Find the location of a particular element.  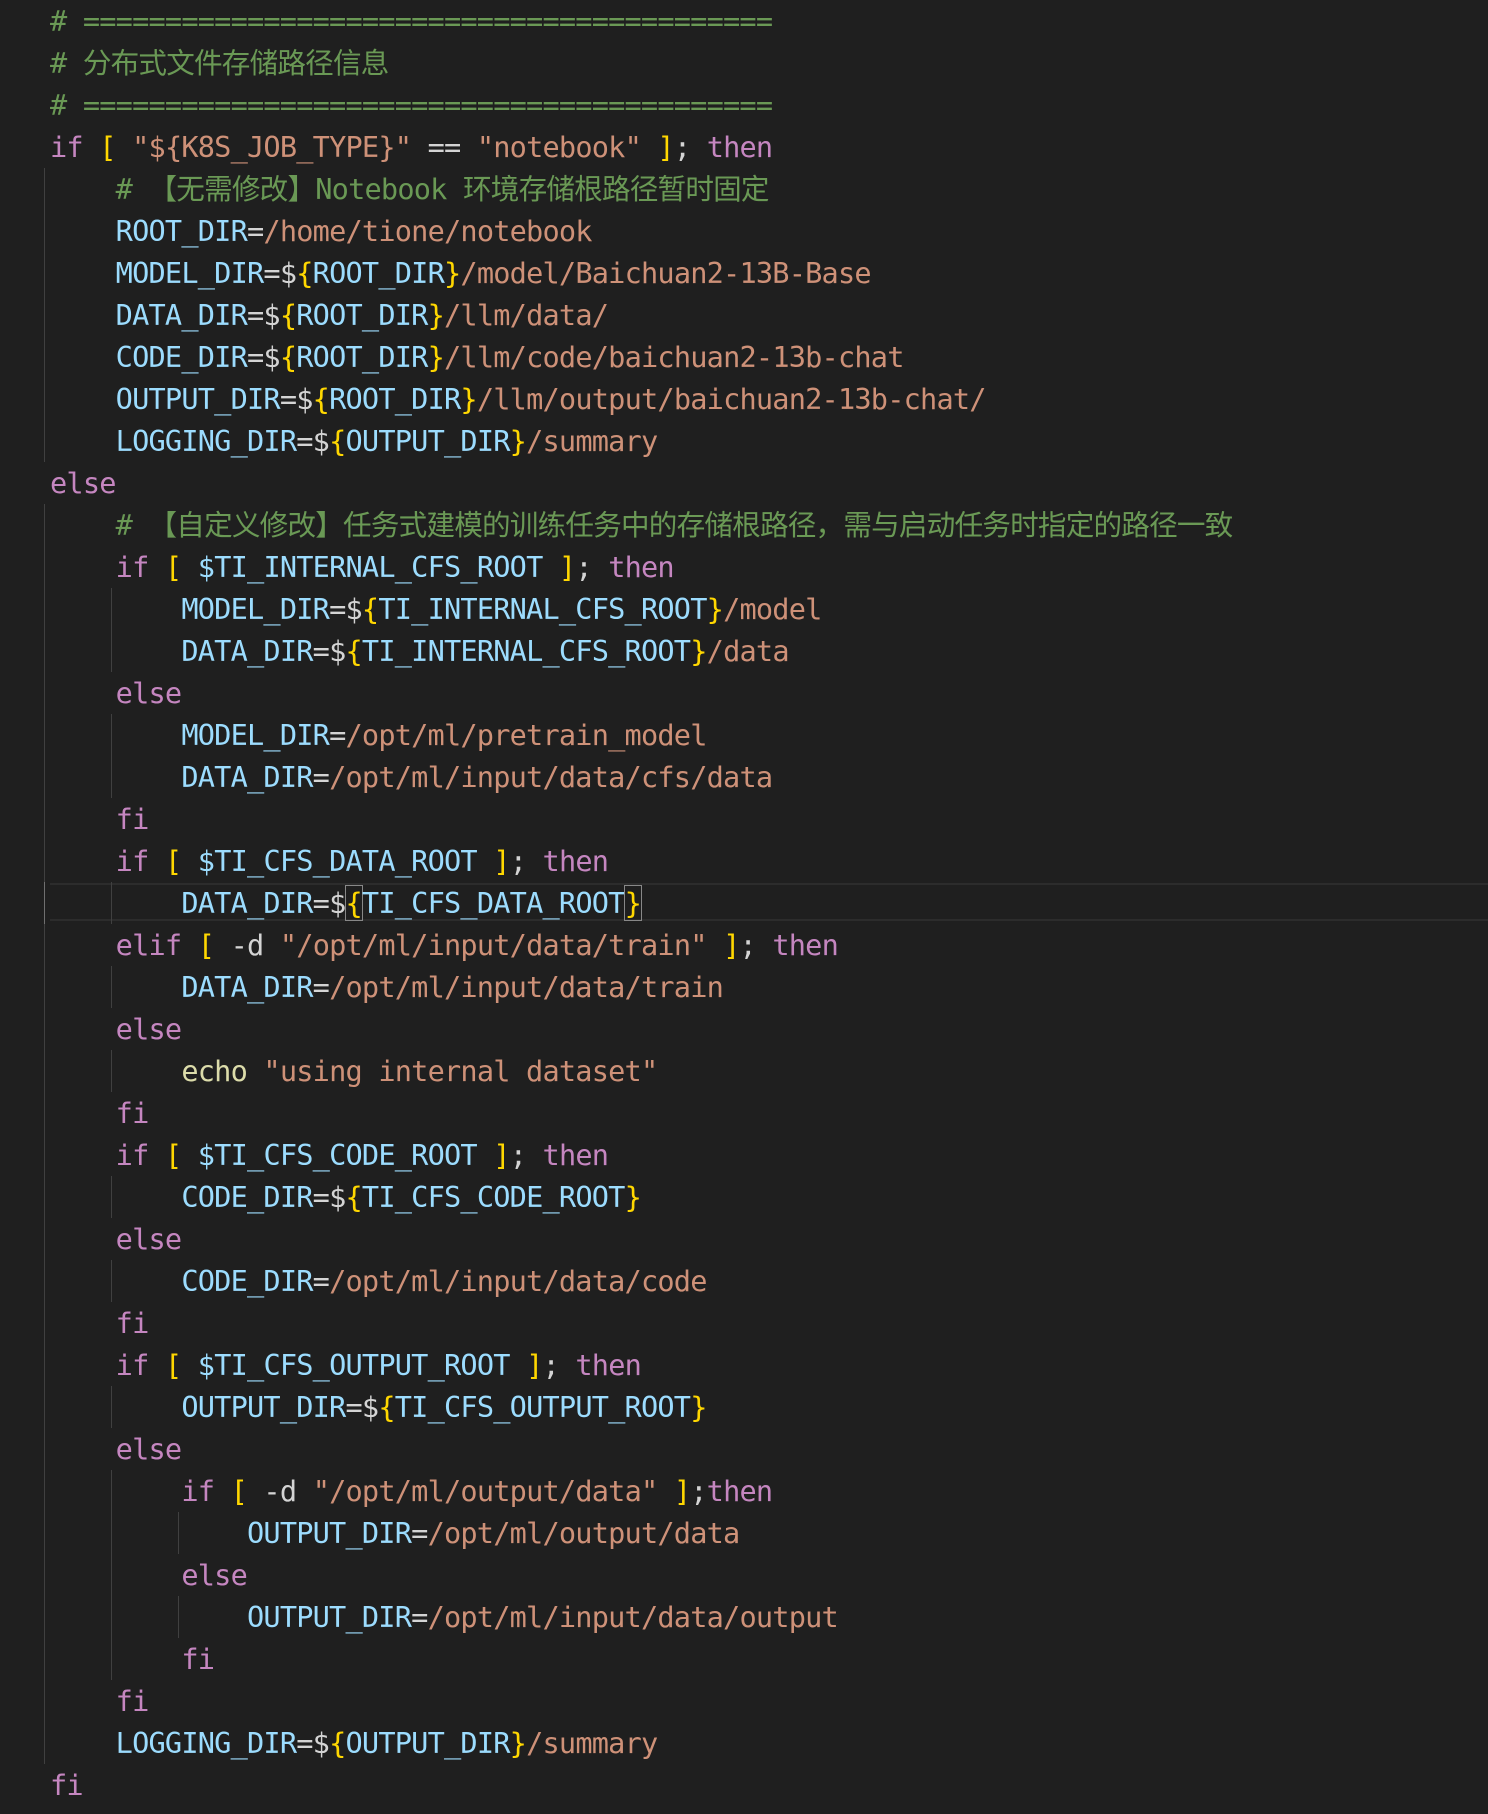

token-variable: ROOT_DIR is located at coordinates (378, 273).